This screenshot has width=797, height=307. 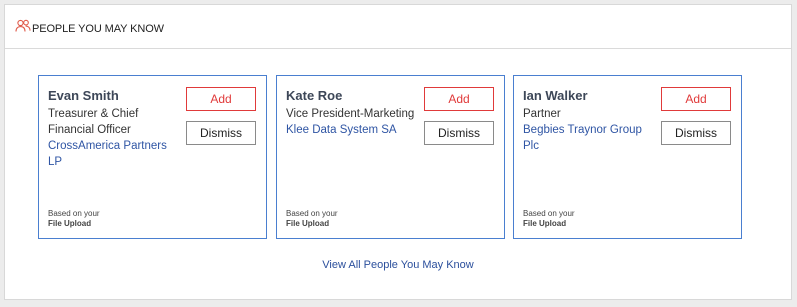 What do you see at coordinates (93, 122) in the screenshot?
I see `person-title: Treasurer & Chief Financial Officer` at bounding box center [93, 122].